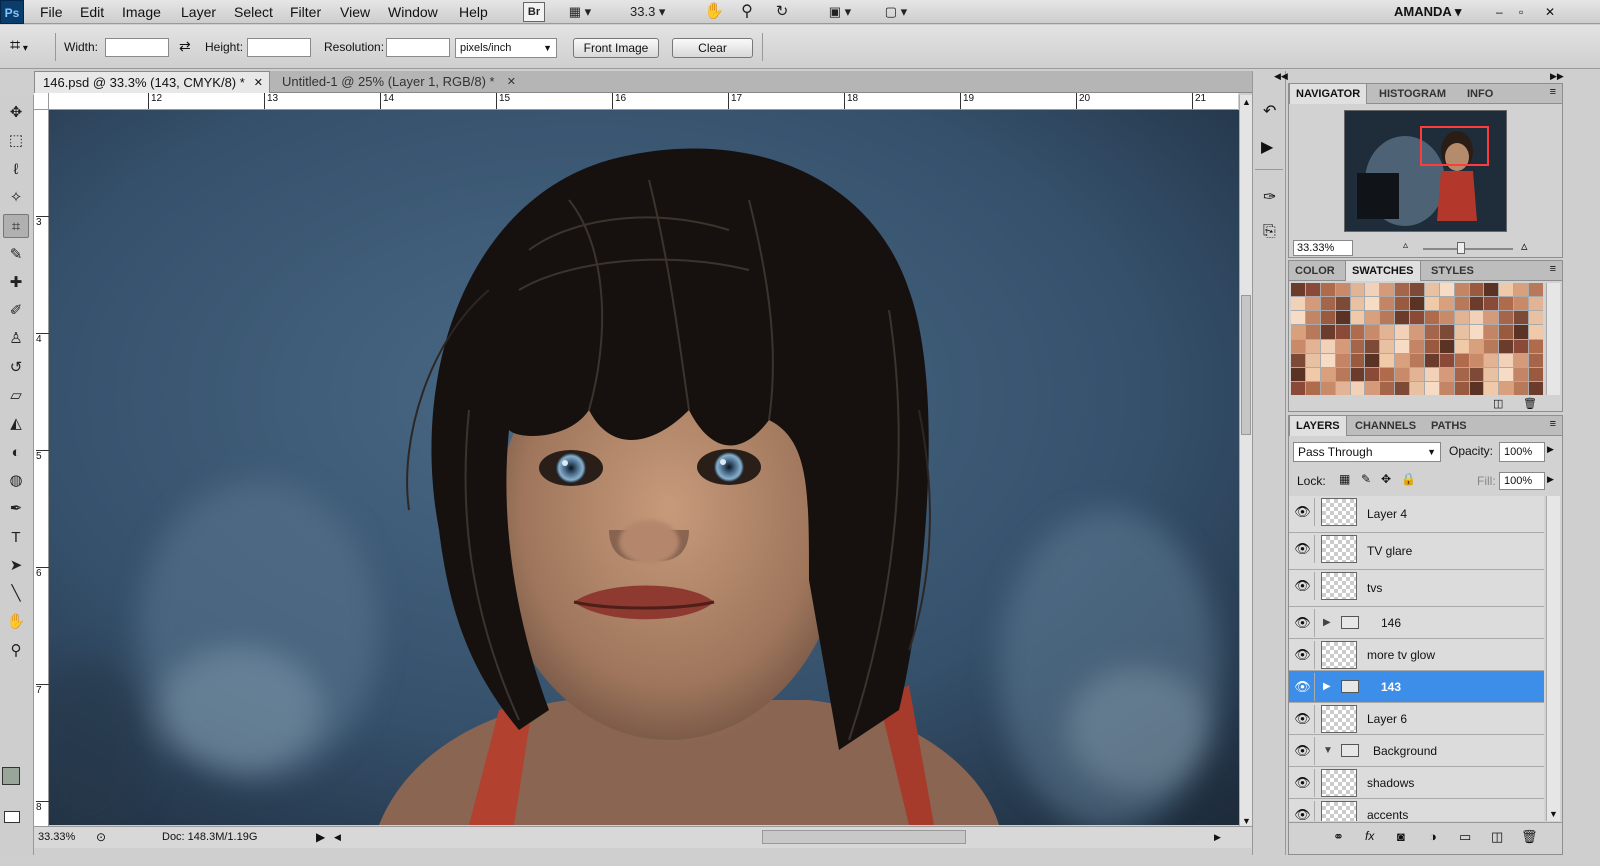 This screenshot has height=866, width=1600. I want to click on hand-icon: ✋, so click(714, 12).